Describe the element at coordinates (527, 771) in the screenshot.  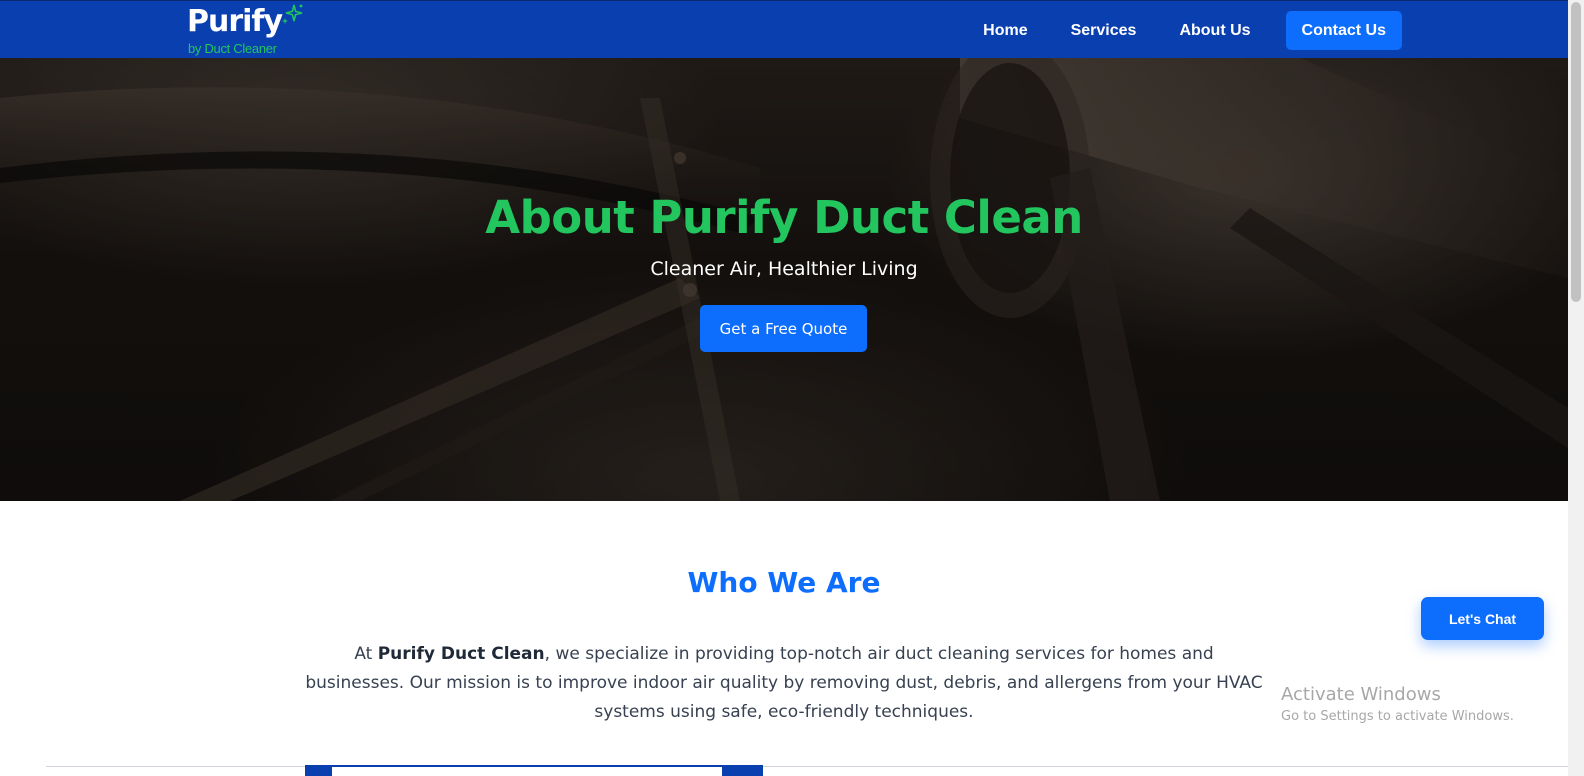
I see `next-section-card-inner` at that location.